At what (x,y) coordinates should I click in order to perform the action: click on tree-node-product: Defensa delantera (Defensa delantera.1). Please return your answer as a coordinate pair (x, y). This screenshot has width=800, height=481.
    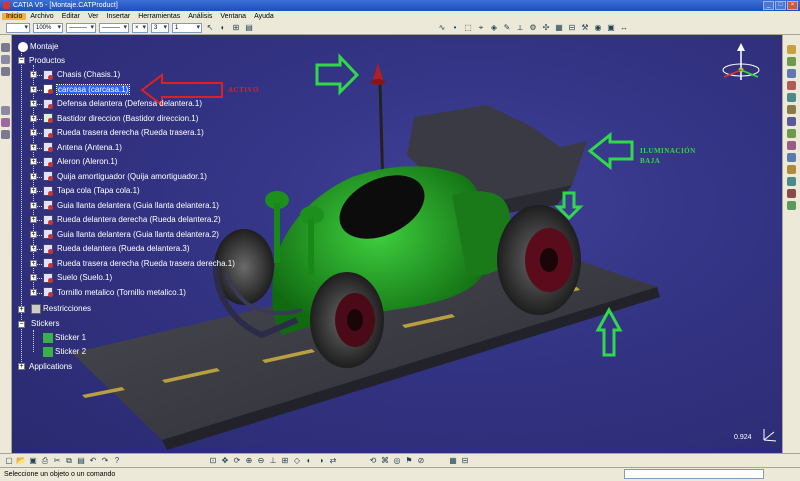
    Looking at the image, I should click on (122, 103).